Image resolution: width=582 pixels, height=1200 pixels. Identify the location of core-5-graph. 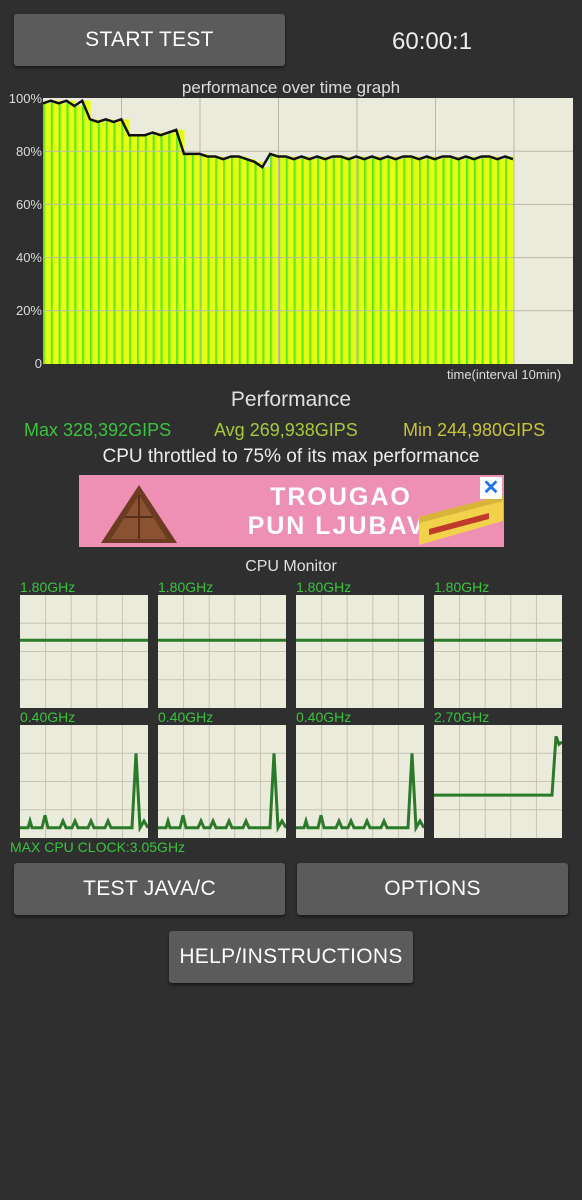
(84, 781).